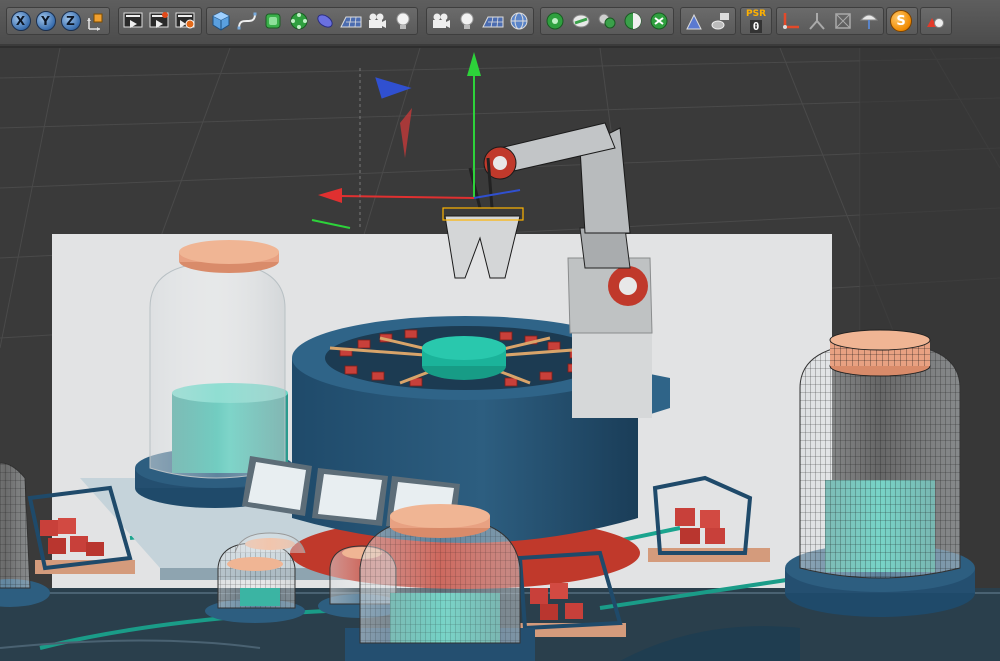 Image resolution: width=1000 pixels, height=661 pixels. I want to click on scene-light-button, so click(467, 21).